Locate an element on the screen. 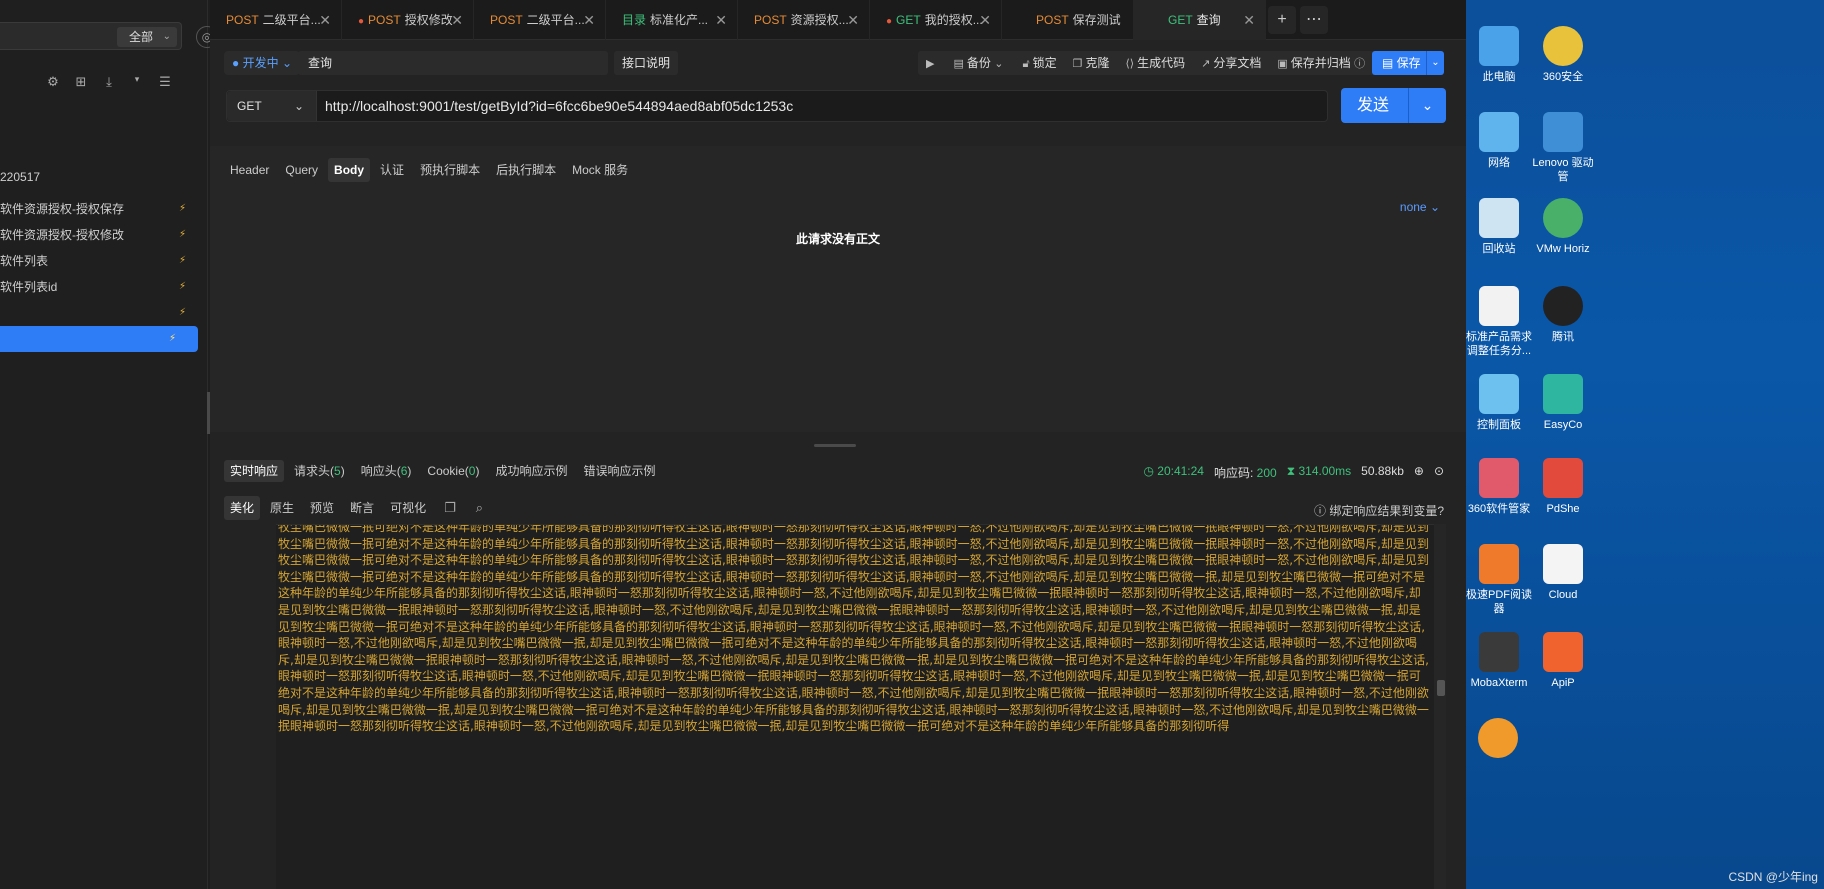  tab-query: Query is located at coordinates (301, 170).